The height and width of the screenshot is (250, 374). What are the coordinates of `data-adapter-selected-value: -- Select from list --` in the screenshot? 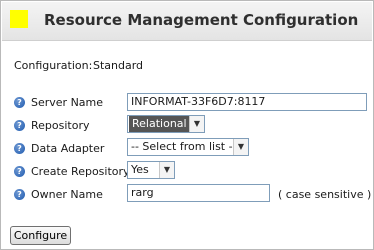 It's located at (184, 146).